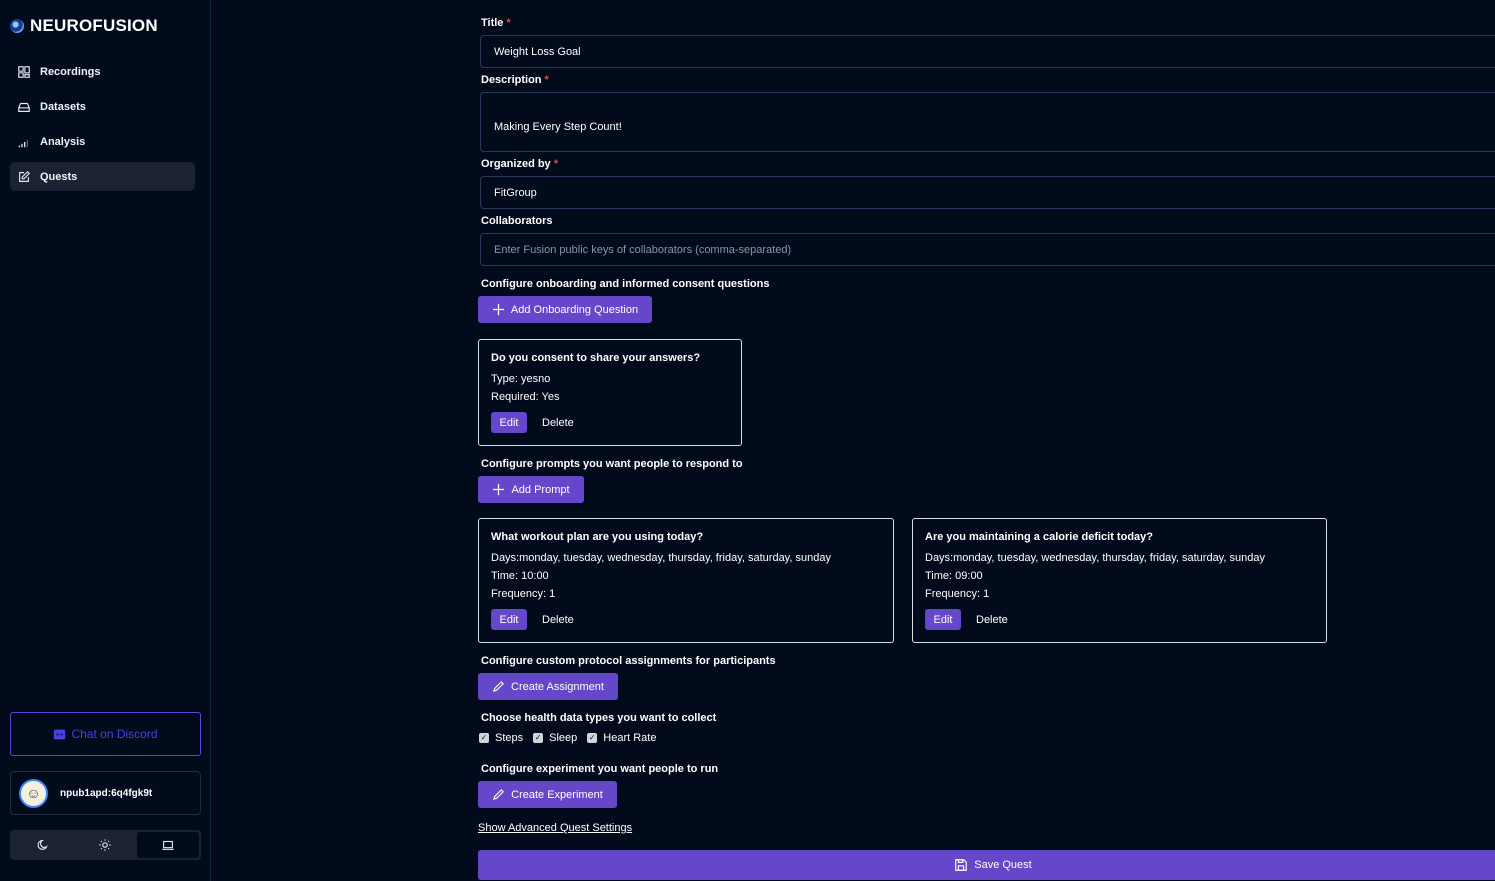 Image resolution: width=1495 pixels, height=881 pixels. What do you see at coordinates (105, 440) in the screenshot?
I see `sidebar: NEUROFUSION Recordings Datasets Analysis` at bounding box center [105, 440].